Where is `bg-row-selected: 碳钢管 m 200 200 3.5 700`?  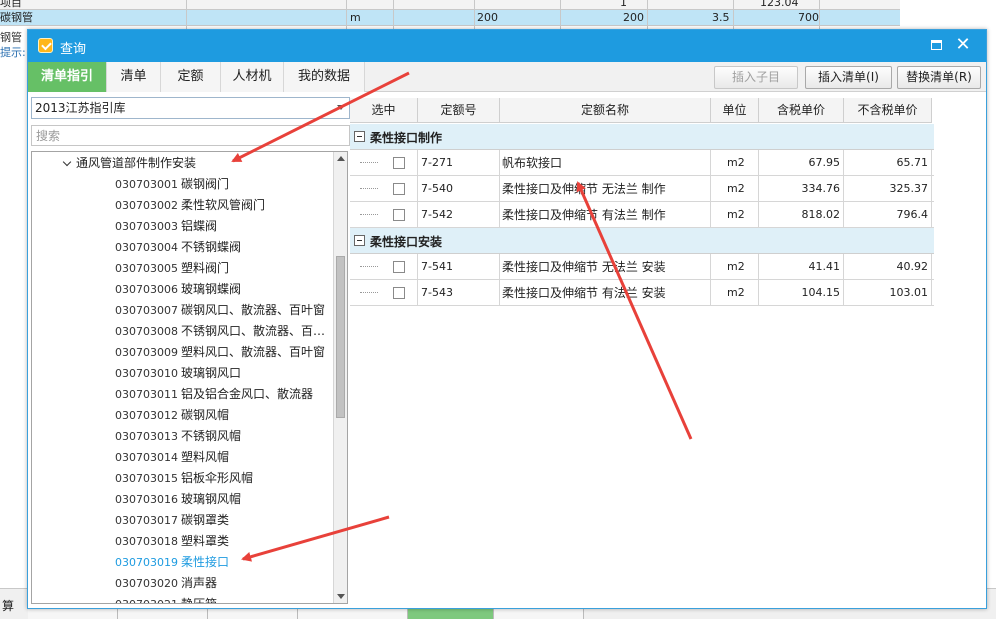
bg-row-selected: 碳钢管 m 200 200 3.5 700 is located at coordinates (450, 18).